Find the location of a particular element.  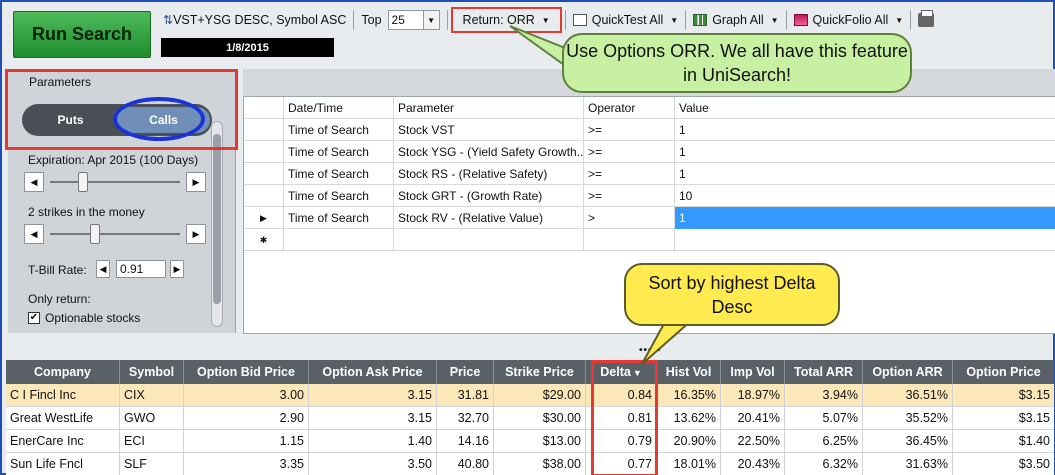

delta-callout-pointer is located at coordinates (668, 342).